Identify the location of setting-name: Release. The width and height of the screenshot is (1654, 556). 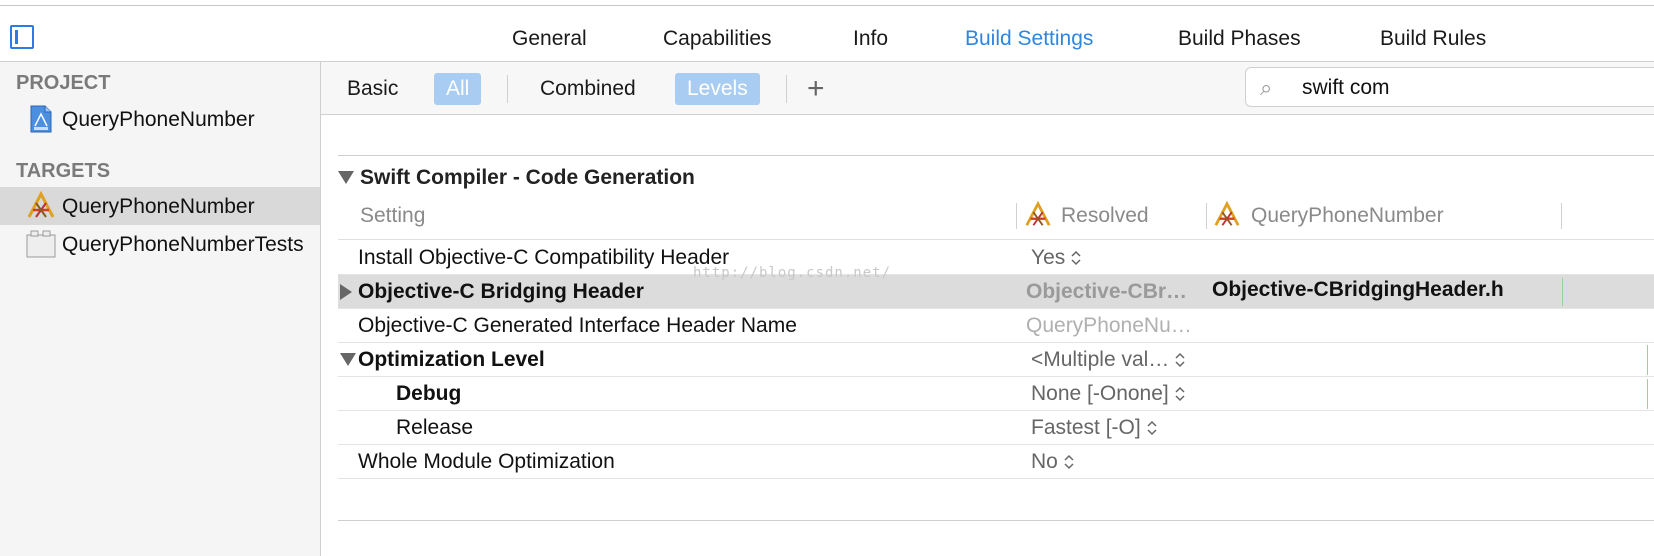
(435, 427).